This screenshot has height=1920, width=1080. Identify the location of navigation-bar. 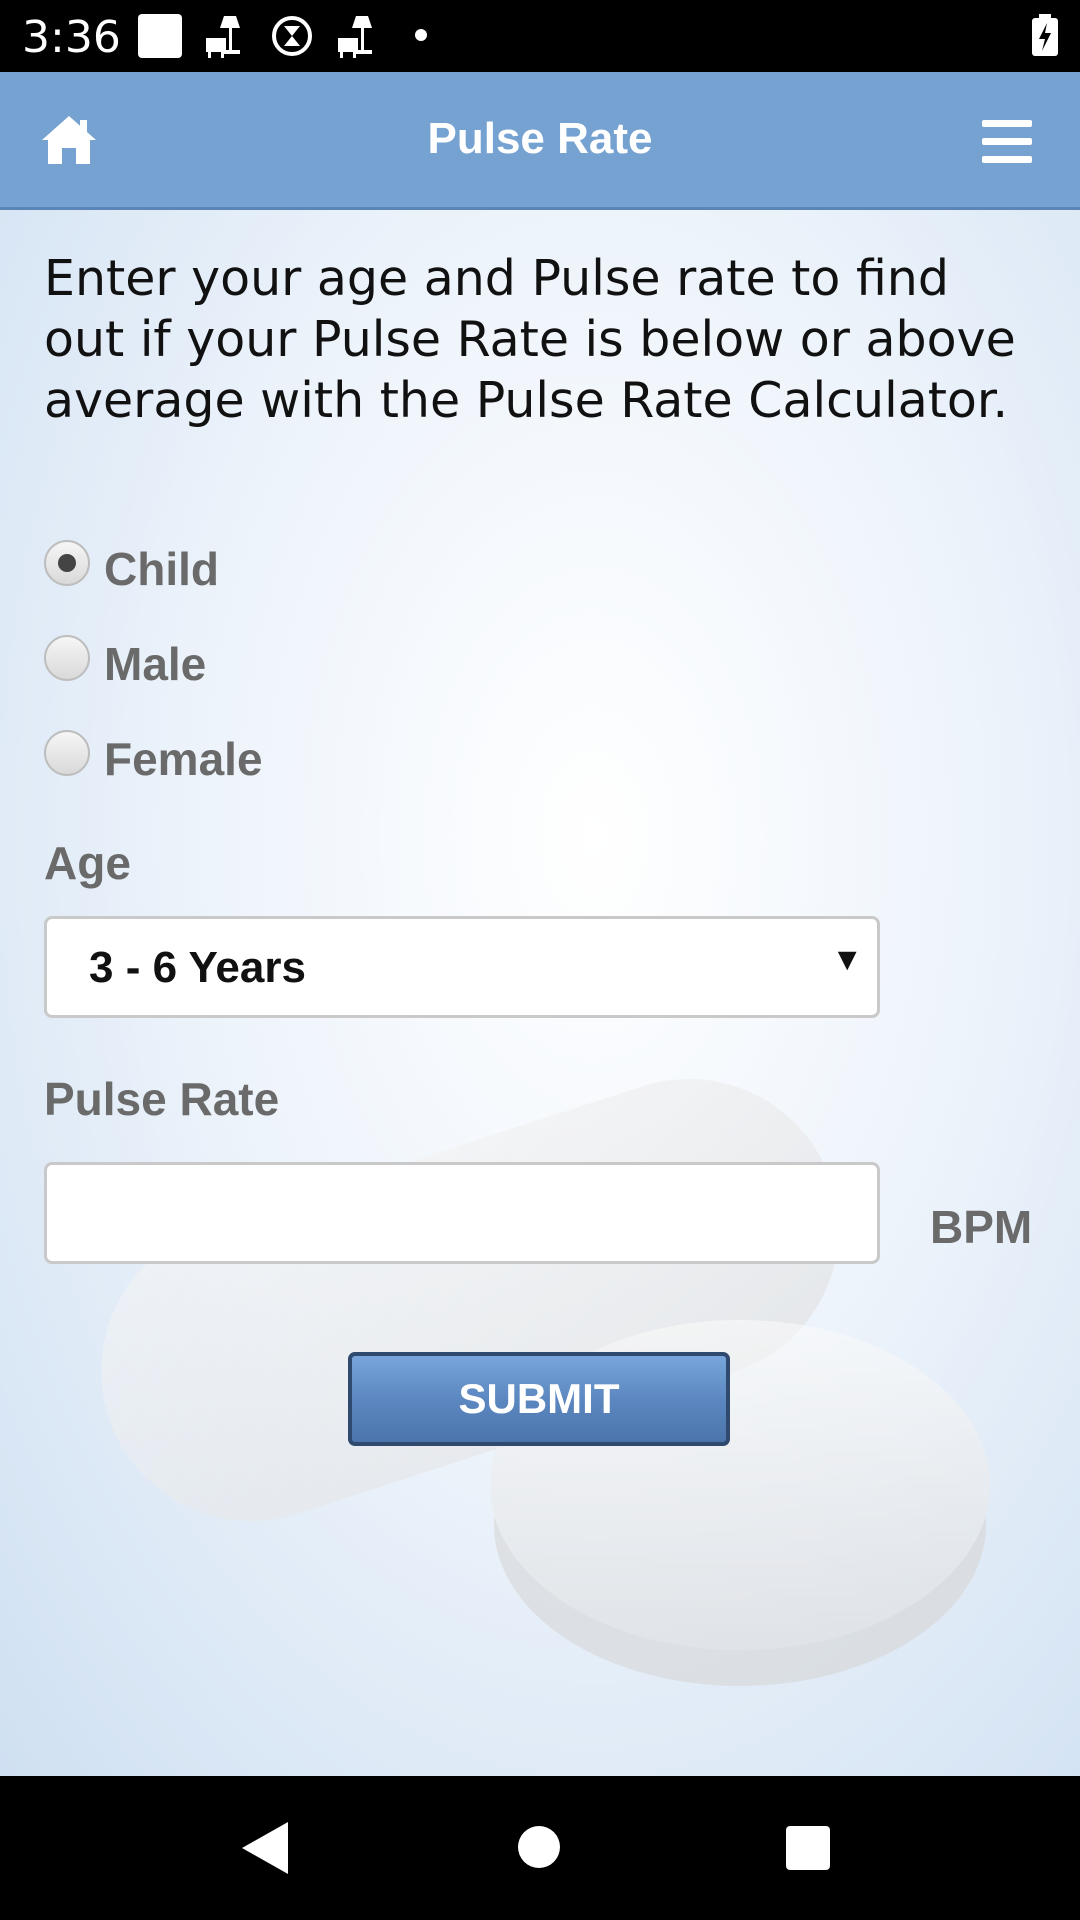
(540, 1848).